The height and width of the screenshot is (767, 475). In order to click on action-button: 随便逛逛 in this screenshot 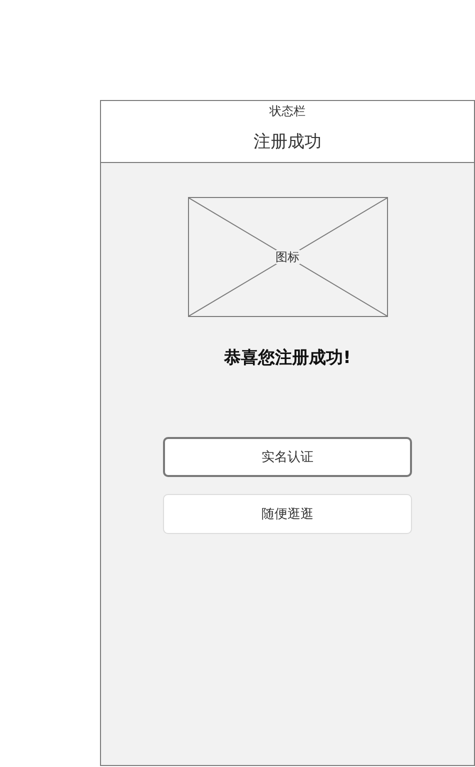, I will do `click(287, 514)`.